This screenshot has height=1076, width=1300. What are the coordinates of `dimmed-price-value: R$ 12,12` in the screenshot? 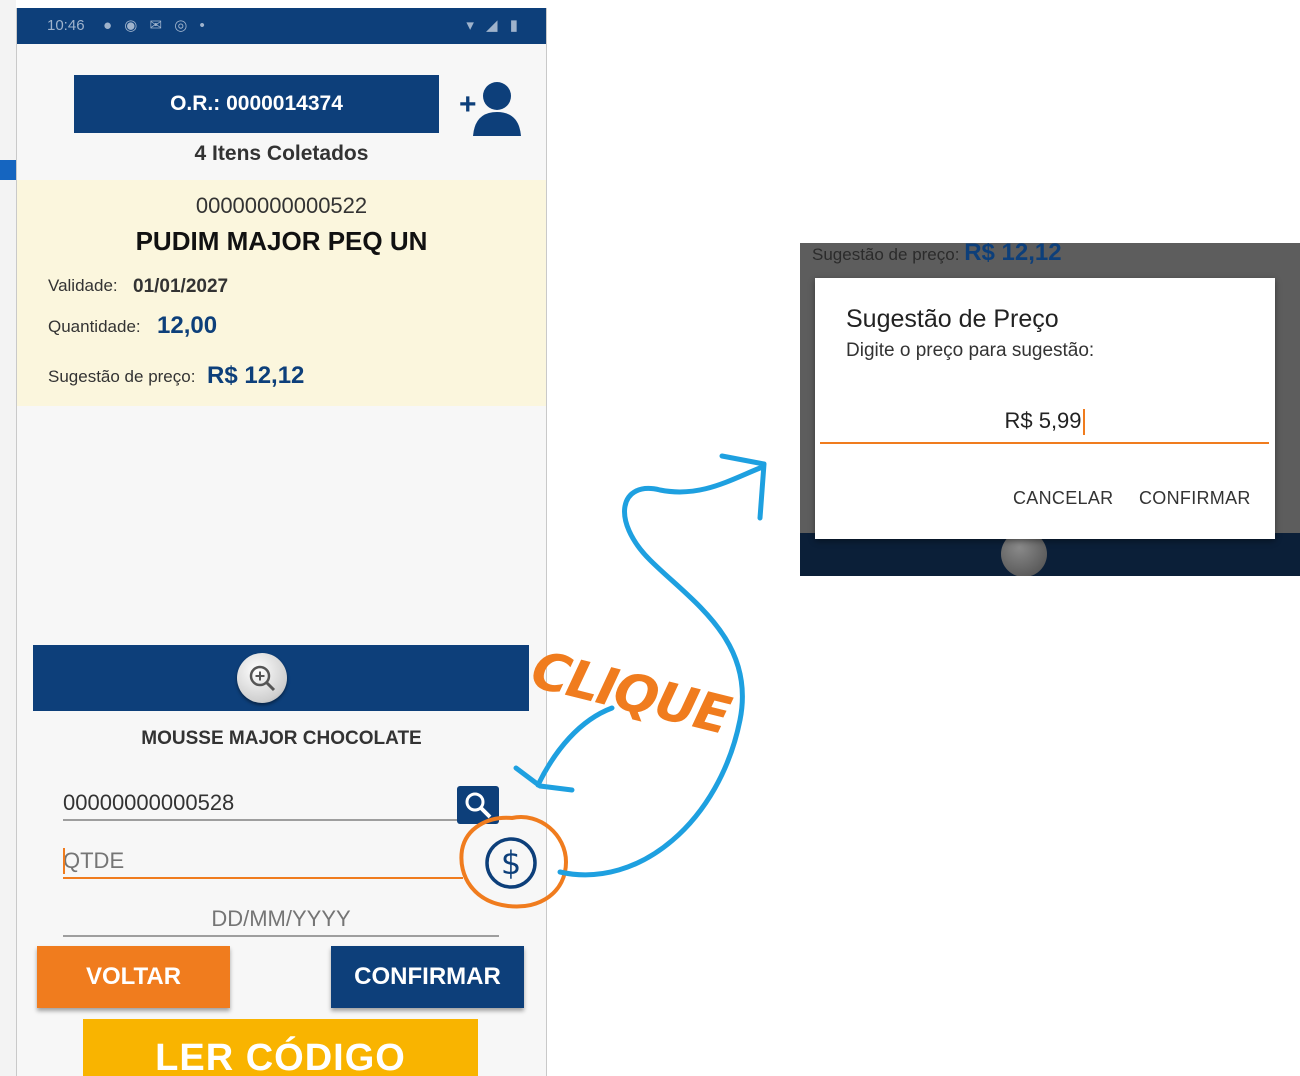 It's located at (1013, 254).